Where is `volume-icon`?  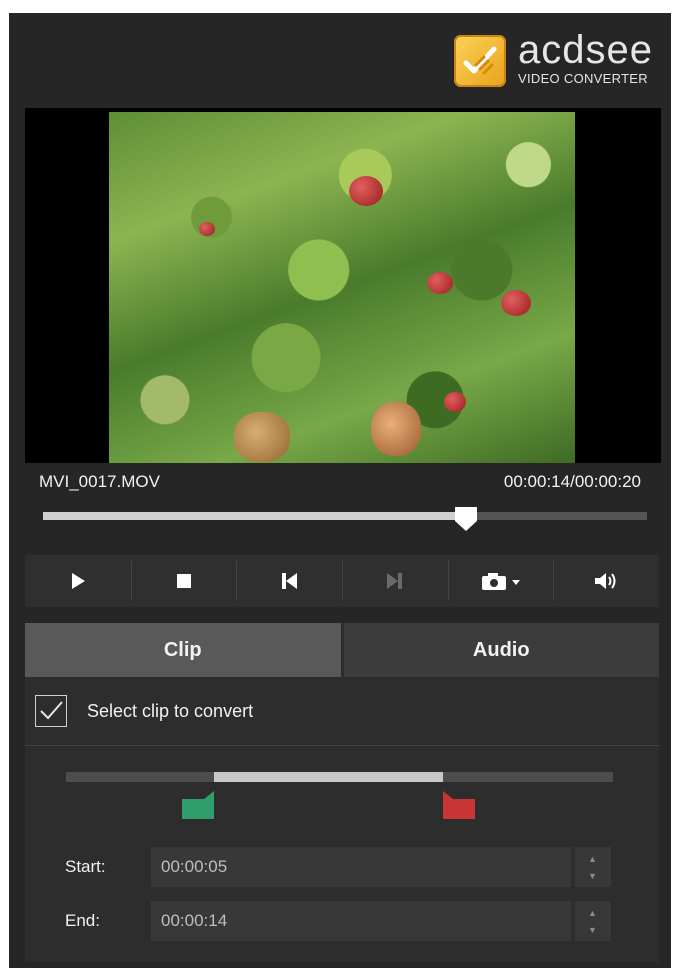 volume-icon is located at coordinates (605, 581).